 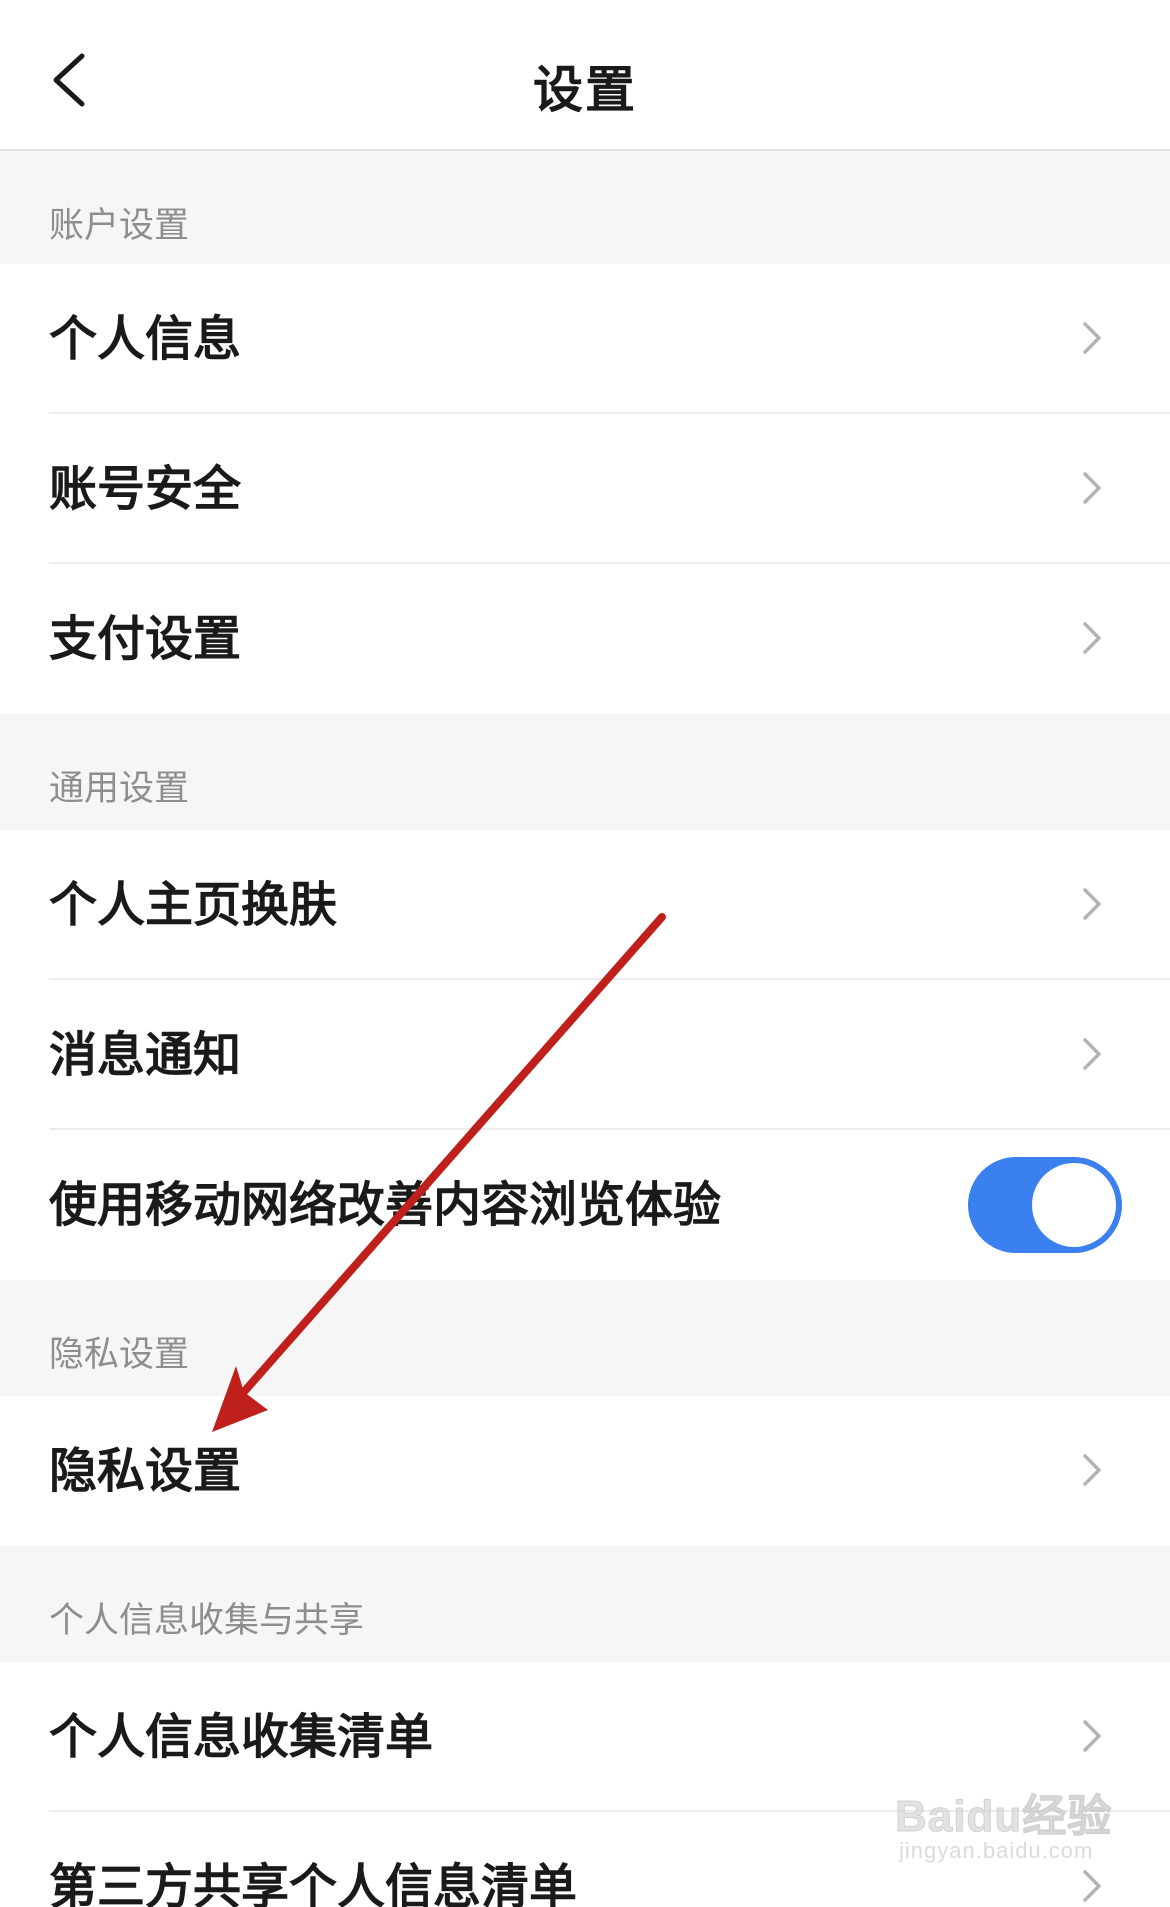 What do you see at coordinates (313, 1883) in the screenshot?
I see `row-label: 第三方共享个人信息清单` at bounding box center [313, 1883].